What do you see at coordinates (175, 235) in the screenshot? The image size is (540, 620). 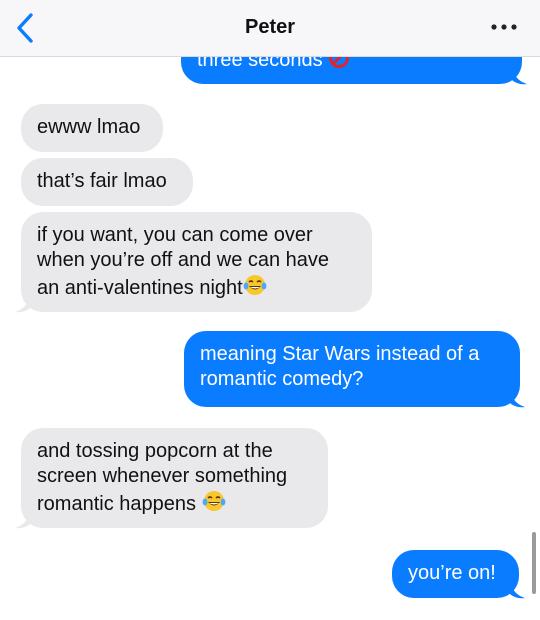 I see `message-line: if you want, you can come over` at bounding box center [175, 235].